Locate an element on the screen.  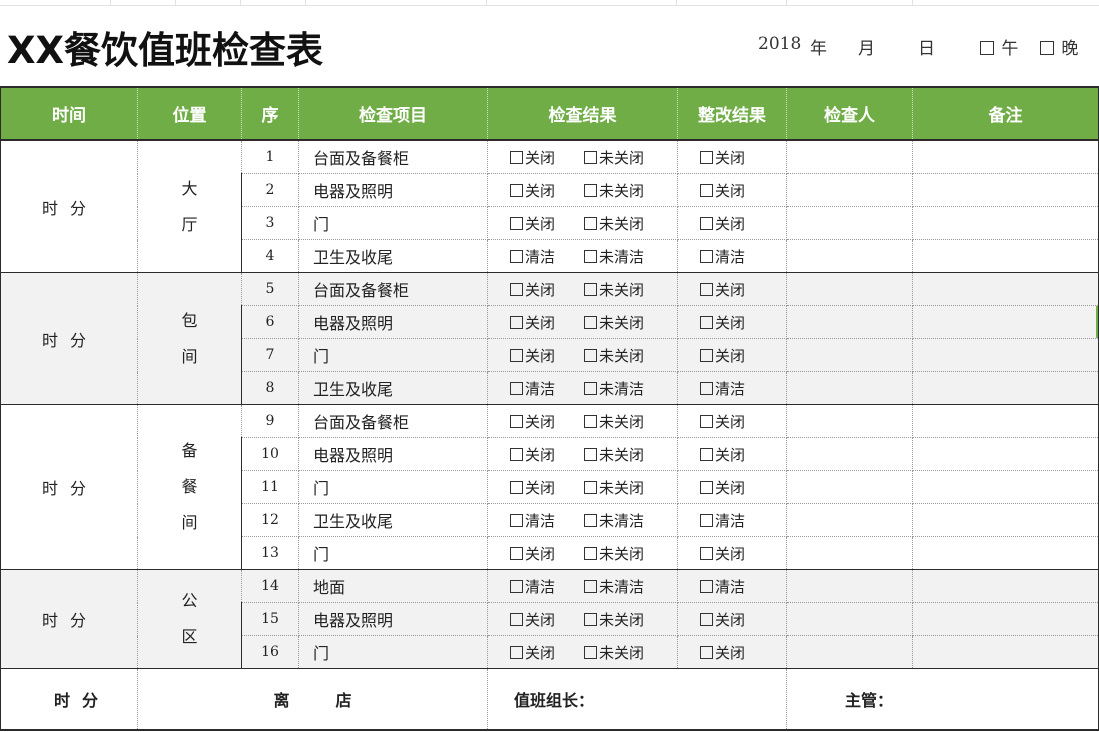
evening-option: 晚 is located at coordinates (1059, 46).